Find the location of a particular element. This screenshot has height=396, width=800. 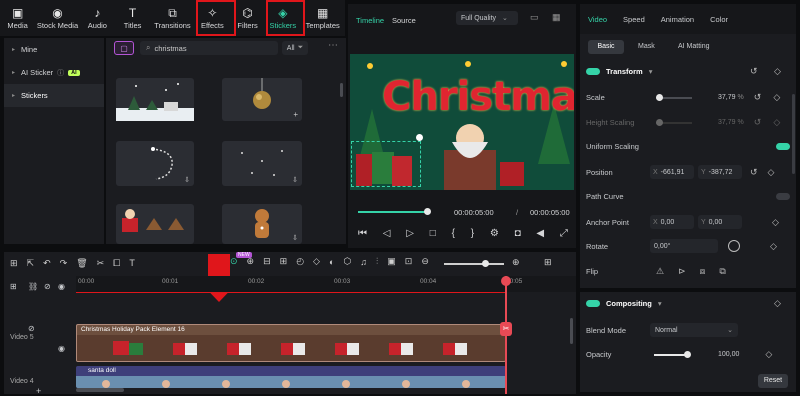

layout-icon: ⊞ is located at coordinates (14, 263).